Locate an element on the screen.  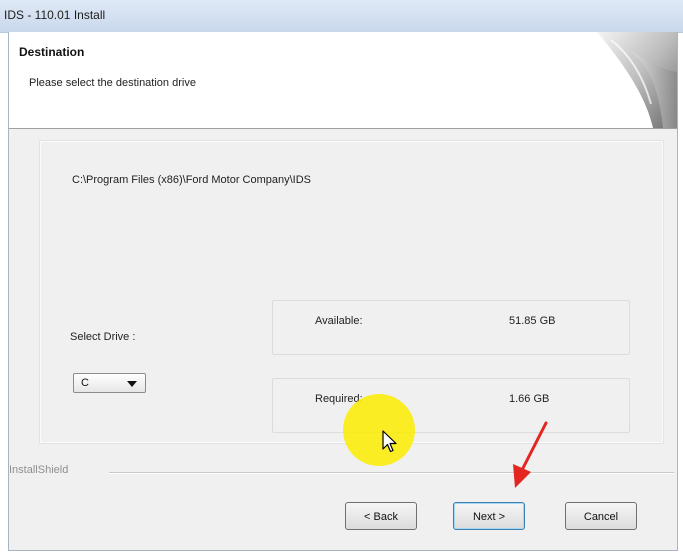
page-title: Destination is located at coordinates (52, 52).